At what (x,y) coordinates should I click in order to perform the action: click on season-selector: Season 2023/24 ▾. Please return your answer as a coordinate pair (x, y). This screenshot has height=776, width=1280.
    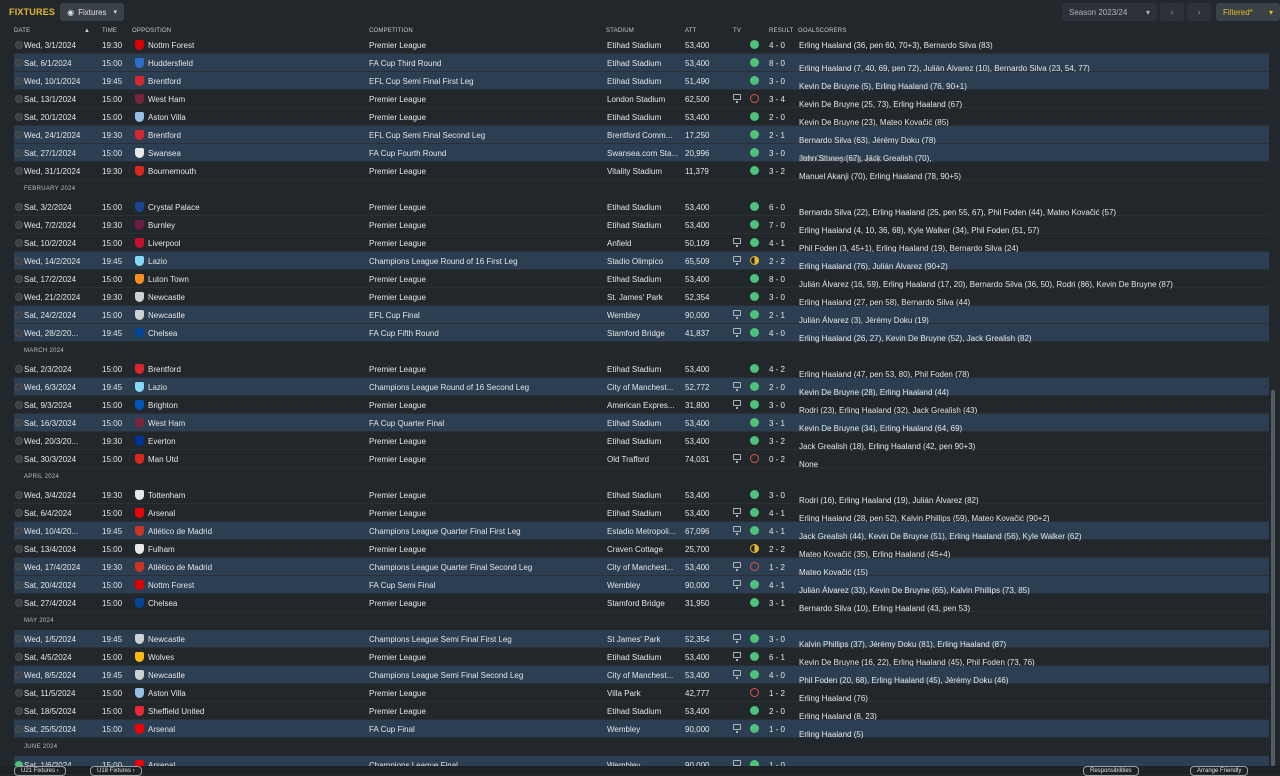
    Looking at the image, I should click on (1109, 12).